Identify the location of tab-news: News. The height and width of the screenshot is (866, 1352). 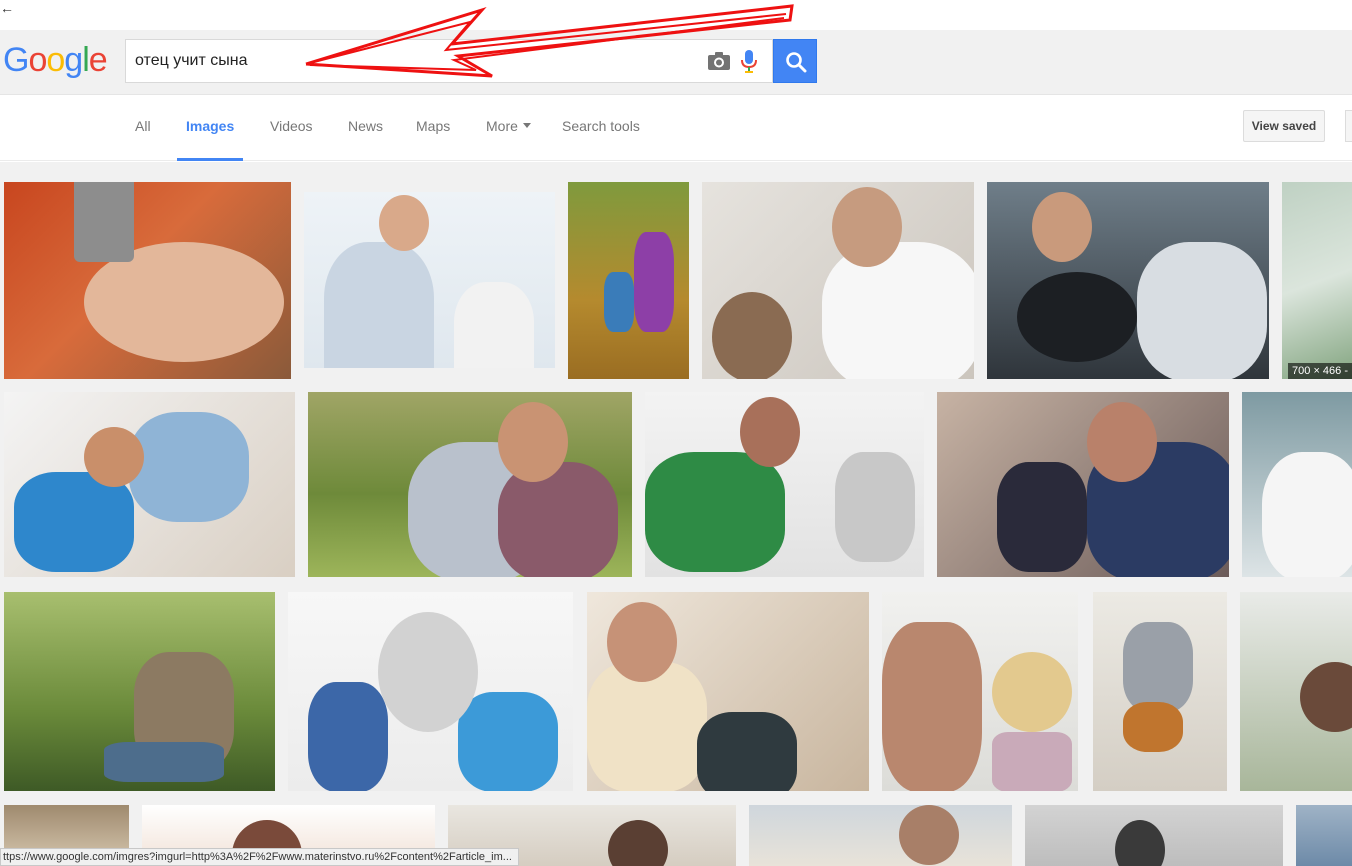
(365, 128).